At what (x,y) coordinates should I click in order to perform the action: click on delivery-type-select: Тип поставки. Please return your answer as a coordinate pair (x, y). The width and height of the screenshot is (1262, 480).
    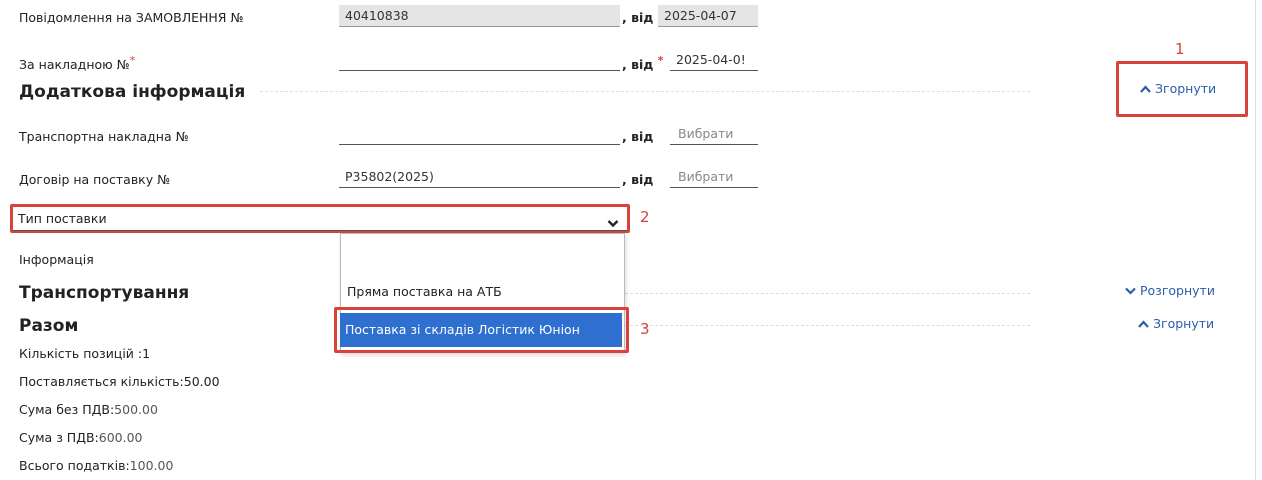
    Looking at the image, I should click on (320, 219).